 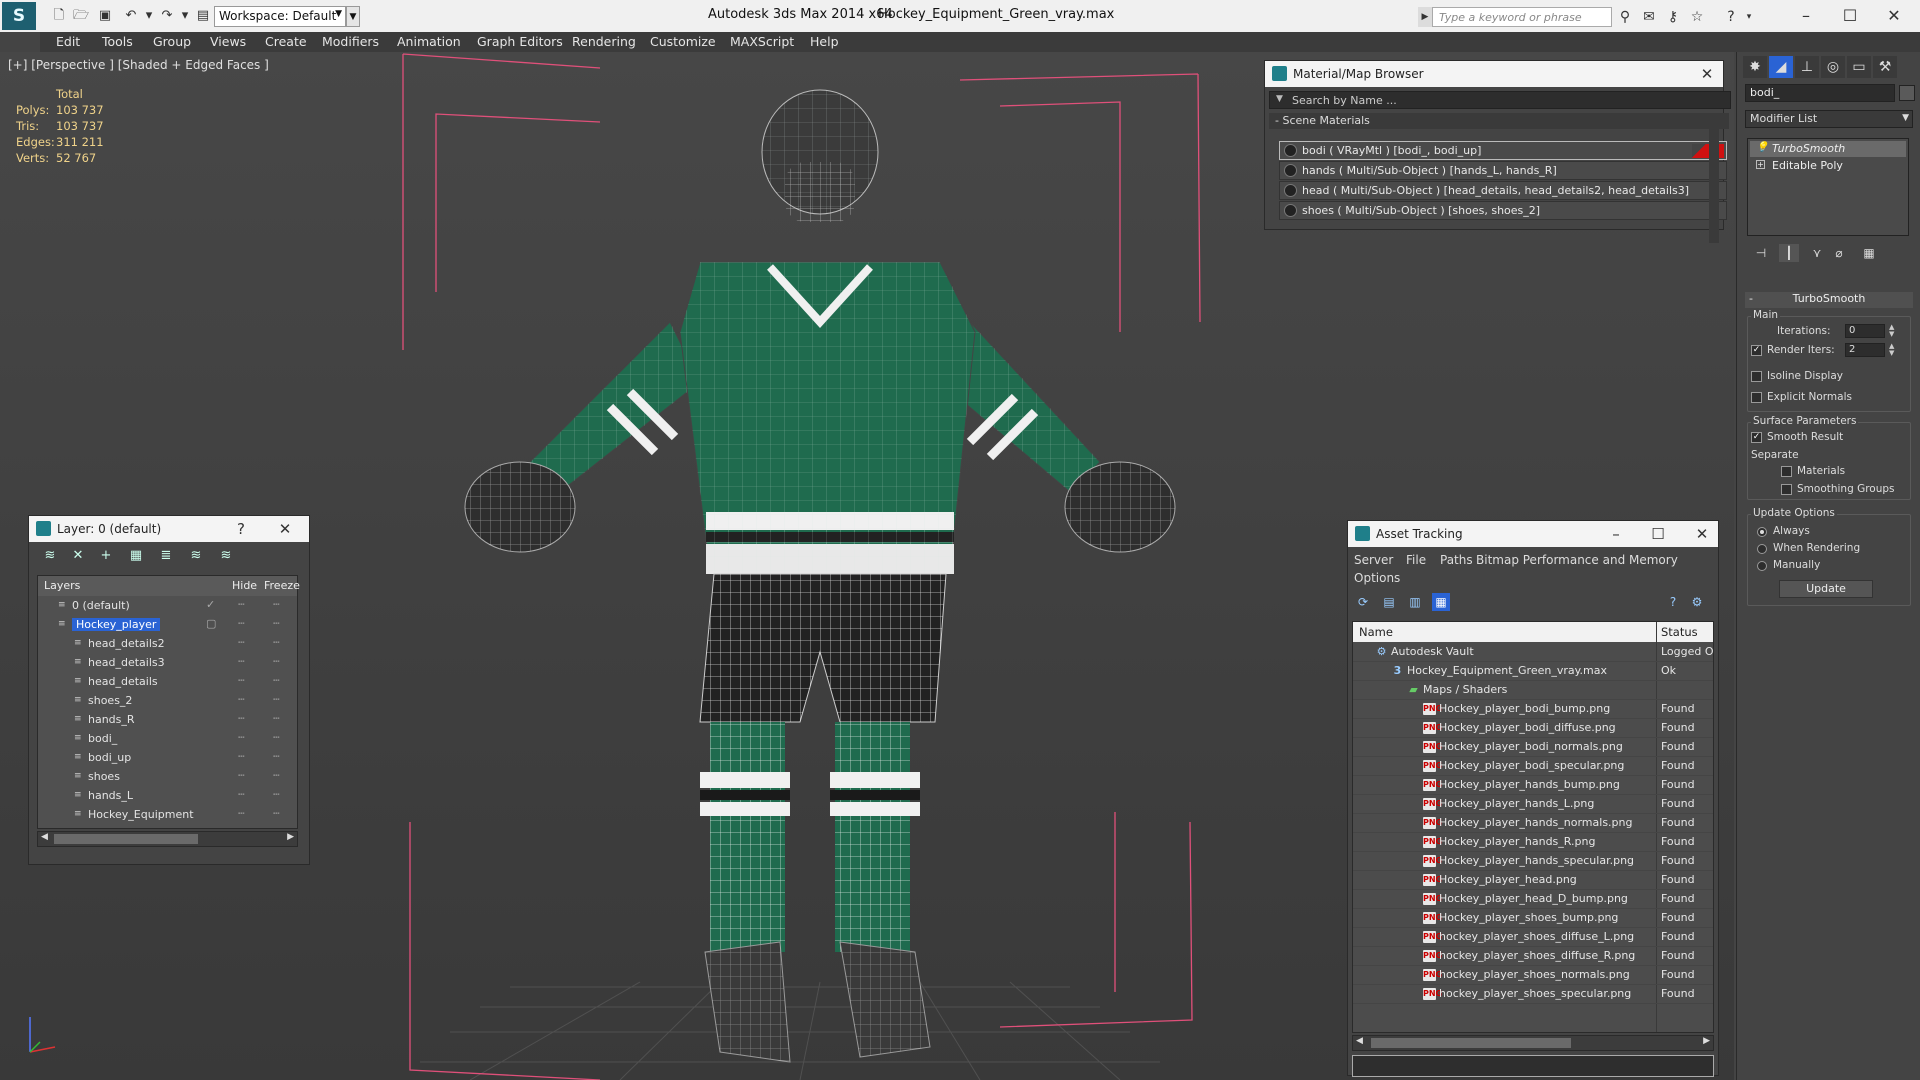 I want to click on column-status: Status, so click(x=1679, y=632).